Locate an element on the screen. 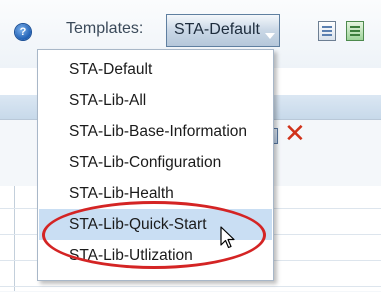 This screenshot has width=381, height=292. template-option-sta-lib-configuration: STA-Lib-Configuration is located at coordinates (155, 162).